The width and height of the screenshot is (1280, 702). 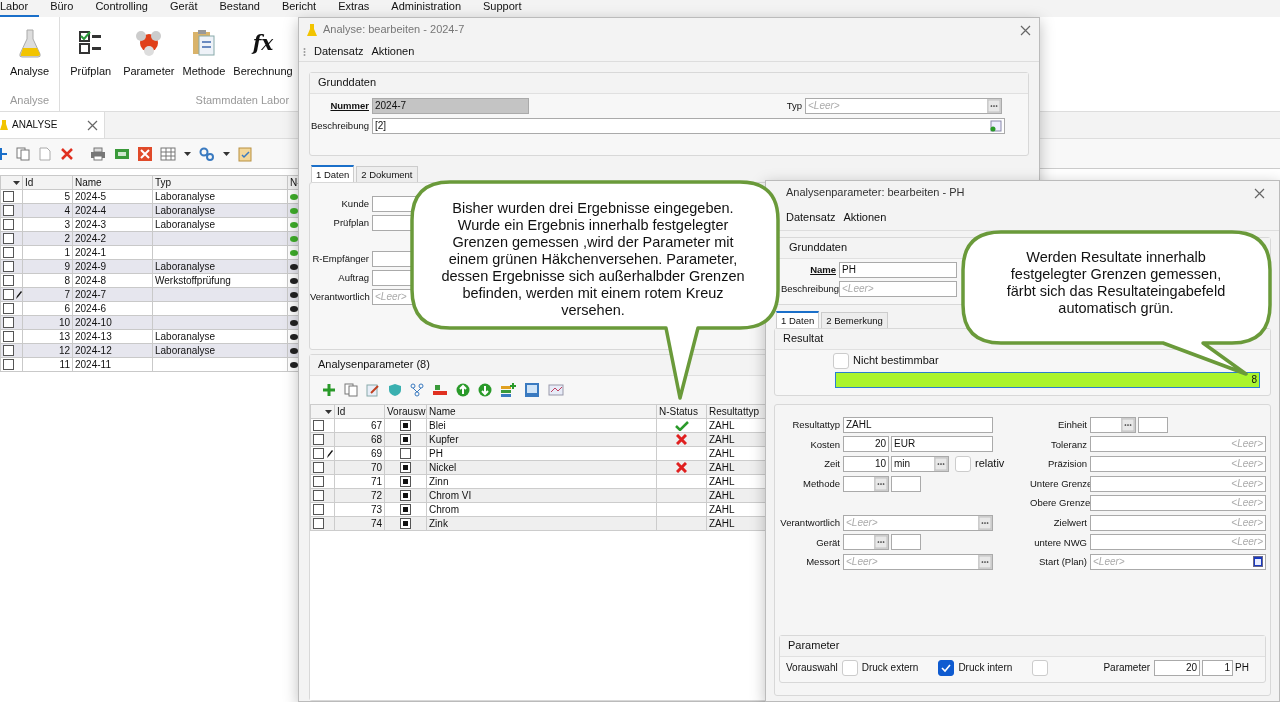 What do you see at coordinates (62, 8) in the screenshot?
I see `menu-item: Büro` at bounding box center [62, 8].